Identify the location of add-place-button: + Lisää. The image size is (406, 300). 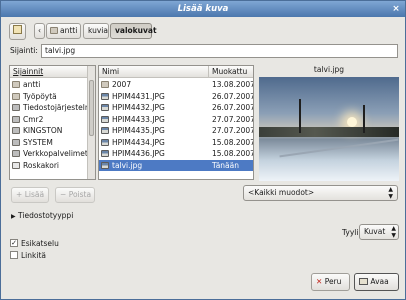
(30, 195).